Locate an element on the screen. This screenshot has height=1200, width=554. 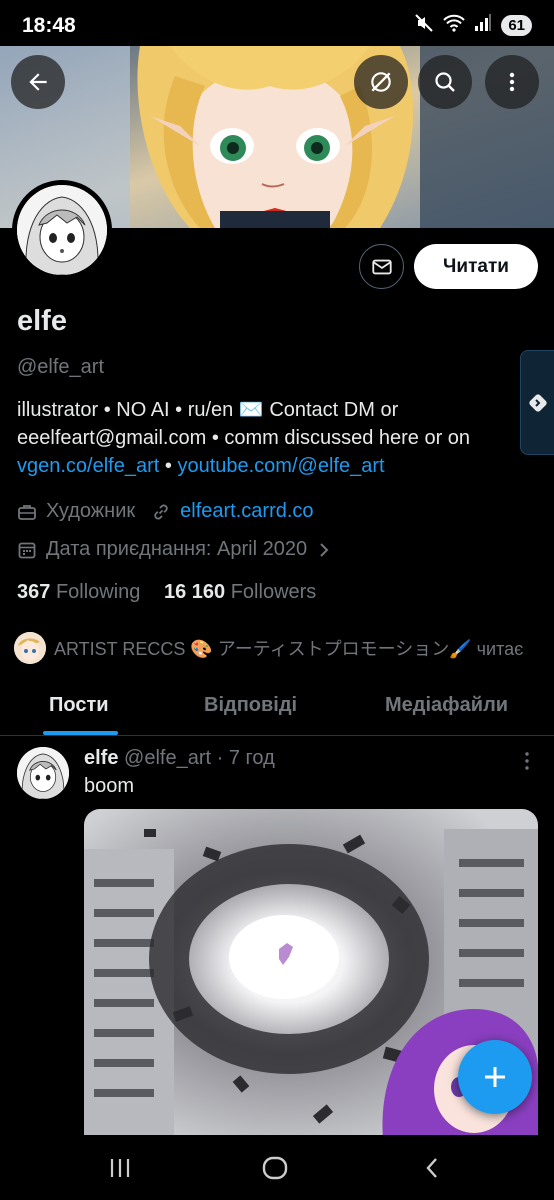
message-button is located at coordinates (381, 266).